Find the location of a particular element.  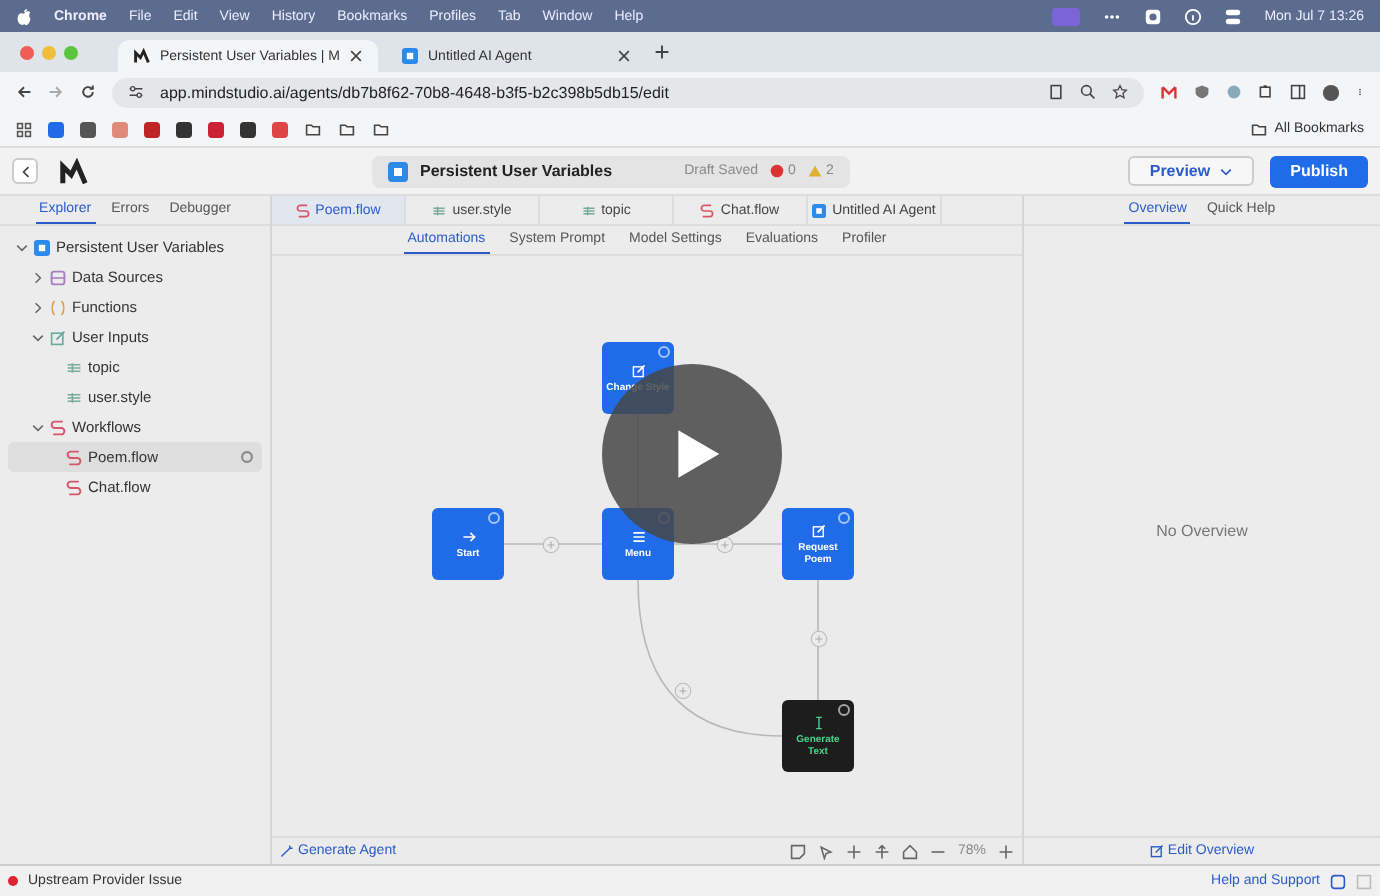

arrow-right-icon is located at coordinates (468, 536).